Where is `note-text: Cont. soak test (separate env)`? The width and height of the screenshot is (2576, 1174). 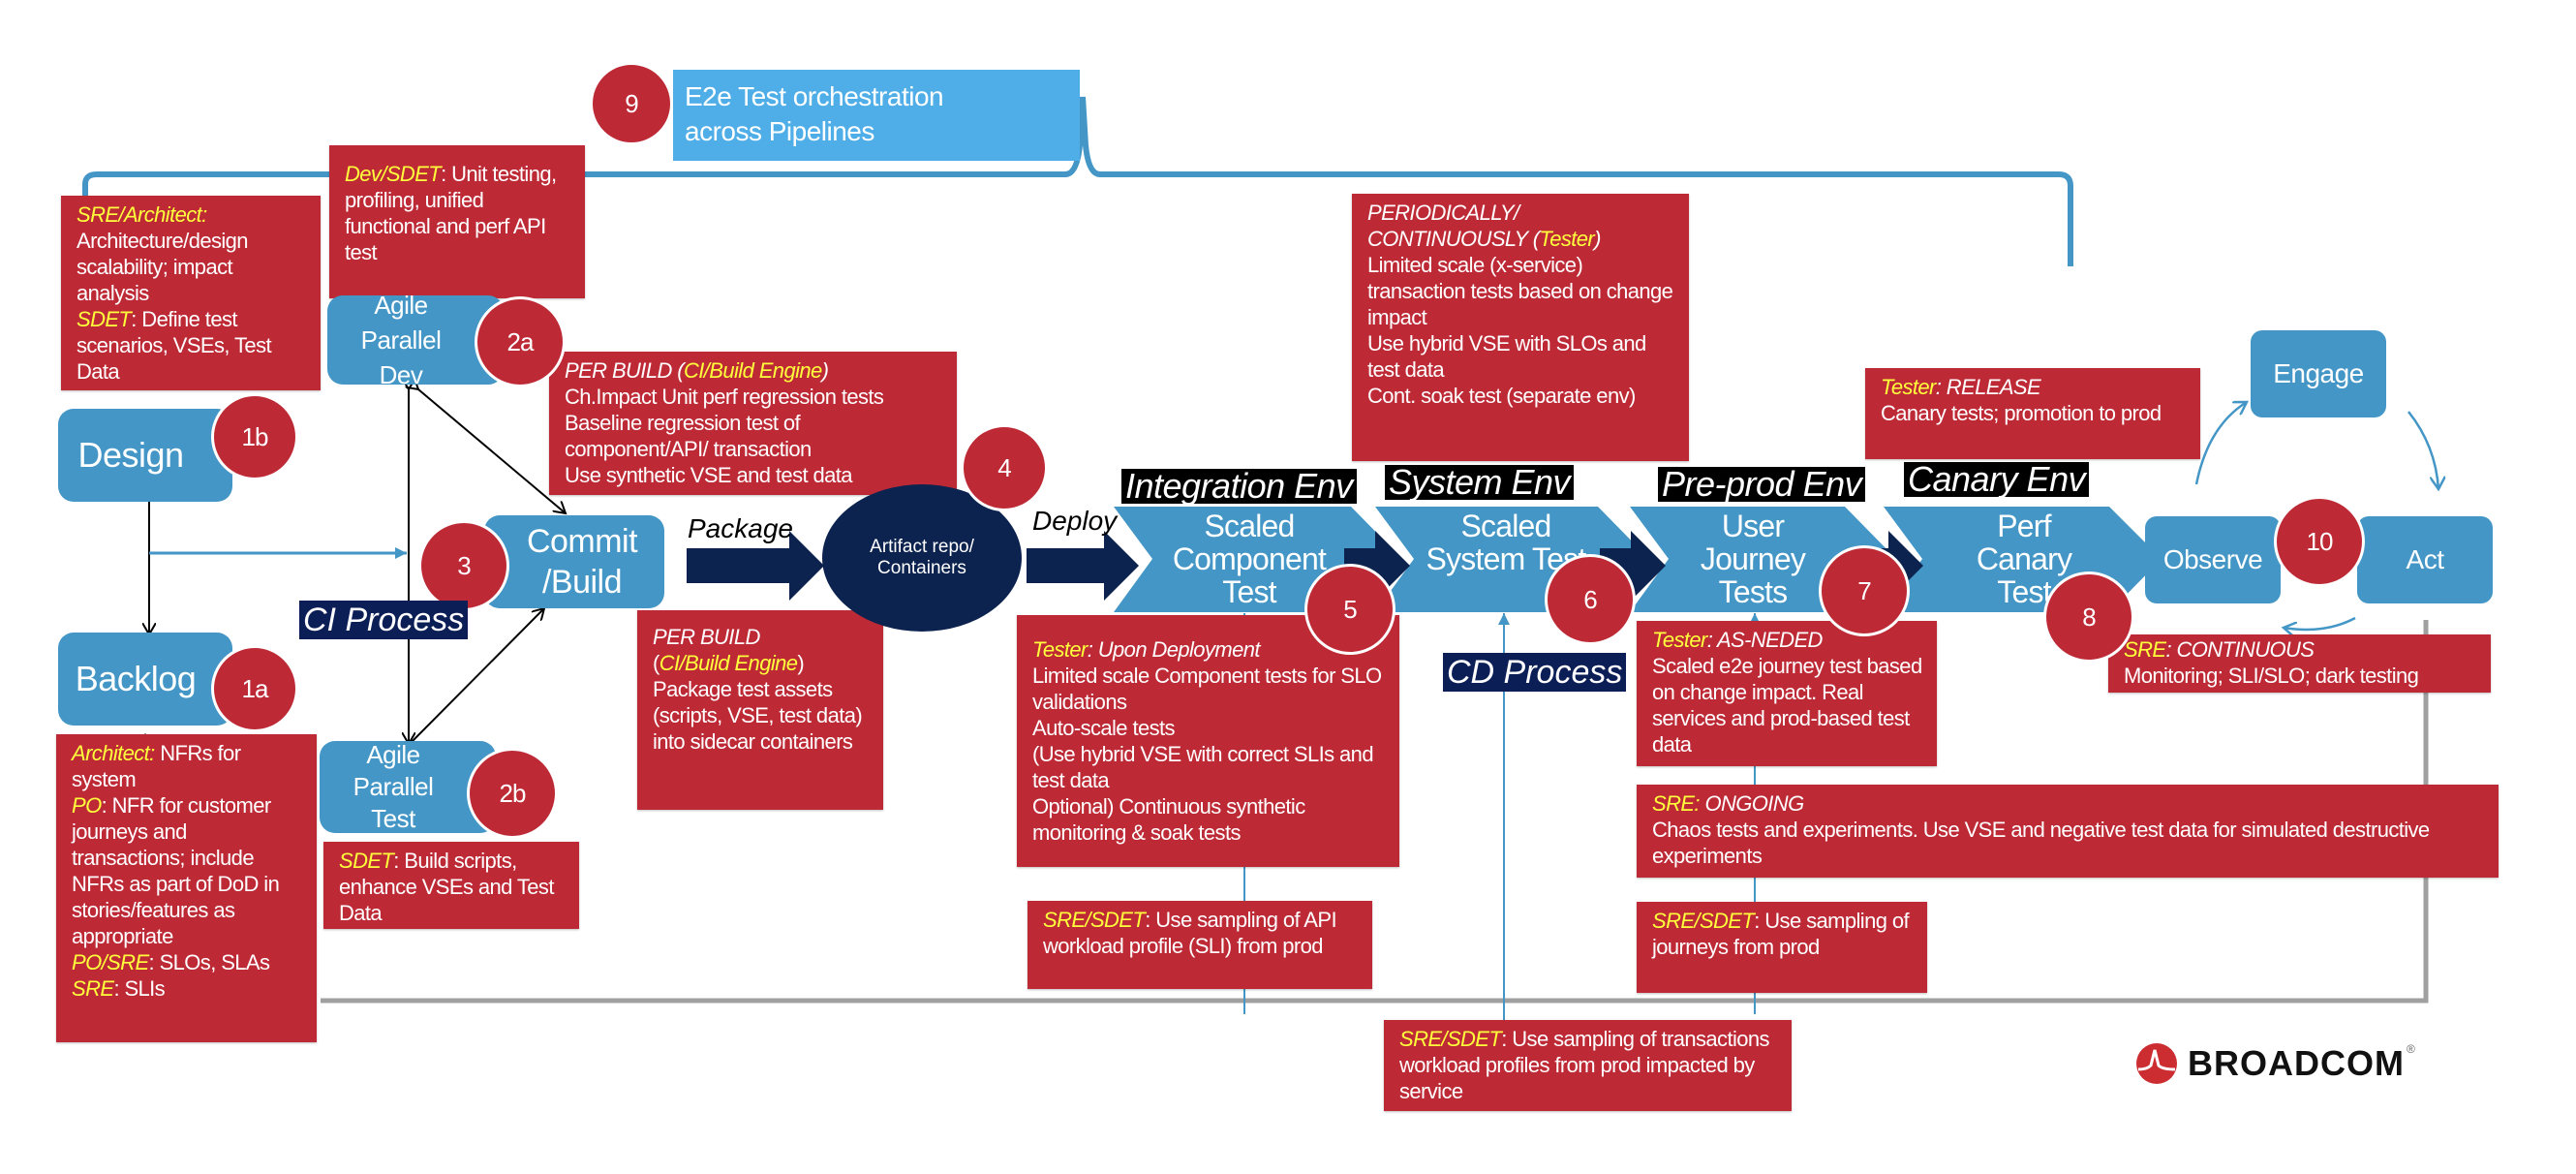
note-text: Cont. soak test (separate env) is located at coordinates (1501, 396).